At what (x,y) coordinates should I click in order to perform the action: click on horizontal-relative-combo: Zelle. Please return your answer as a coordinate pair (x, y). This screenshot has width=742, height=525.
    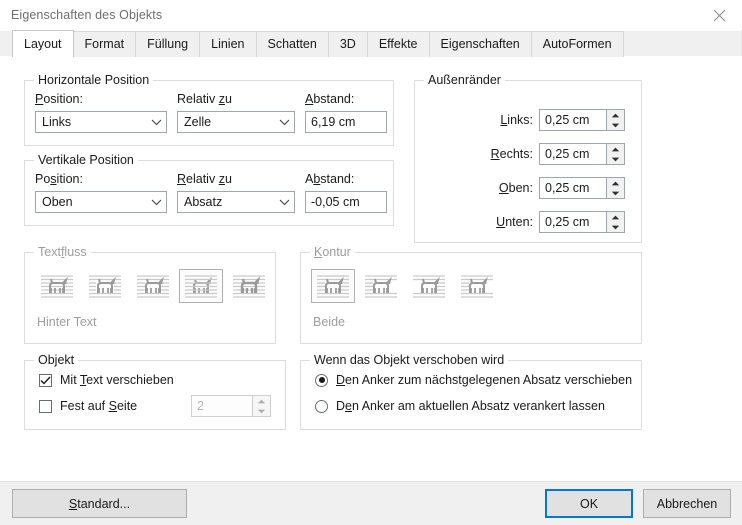
    Looking at the image, I should click on (236, 122).